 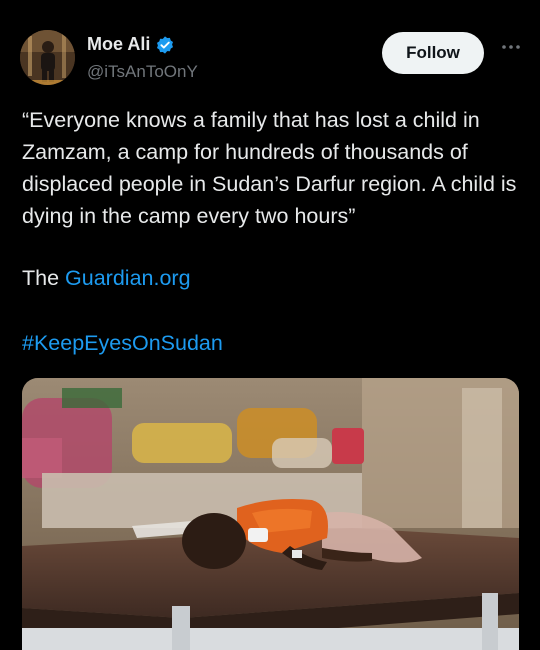 What do you see at coordinates (165, 45) in the screenshot?
I see `verified-badge-icon` at bounding box center [165, 45].